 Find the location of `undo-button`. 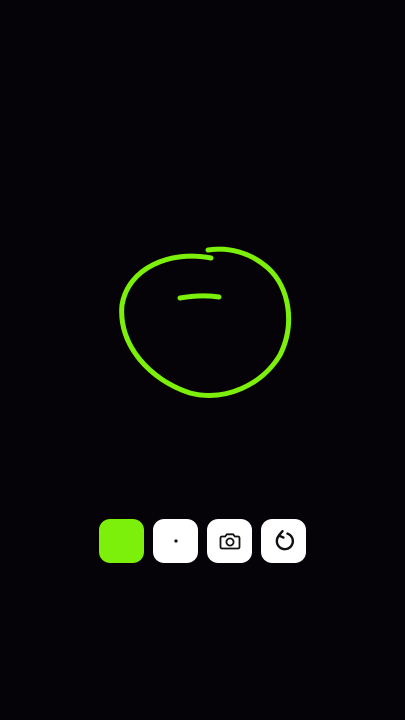

undo-button is located at coordinates (283, 541).